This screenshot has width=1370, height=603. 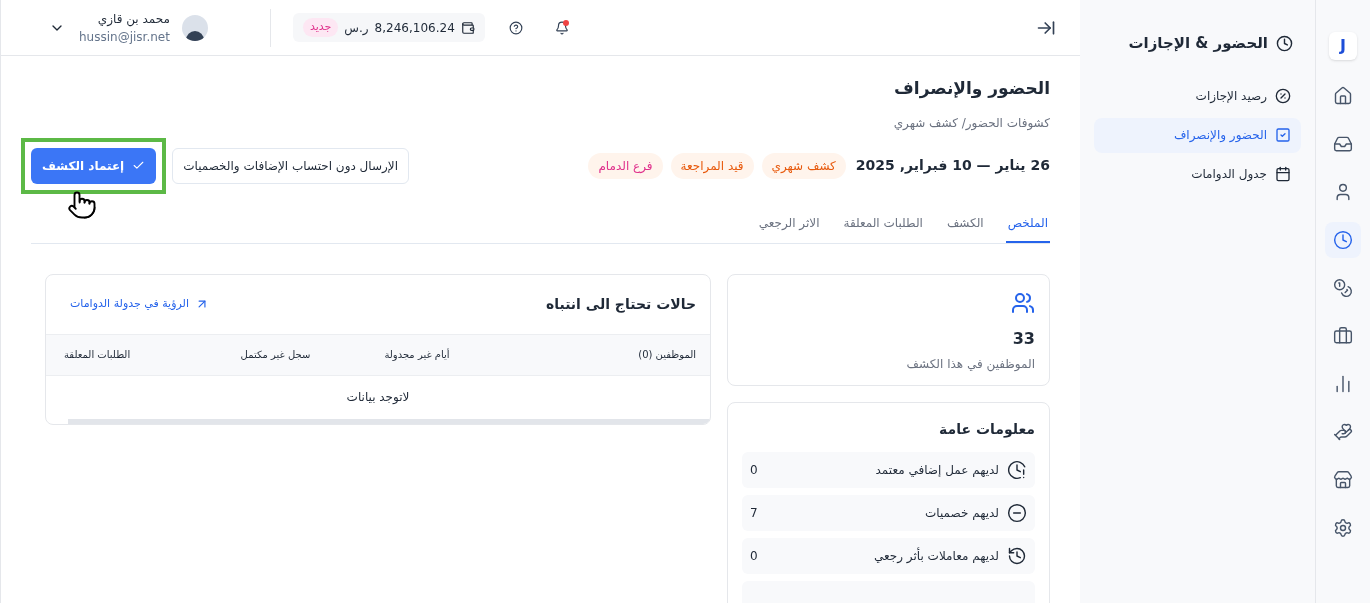 I want to click on status-tag: كشف شهري, so click(x=803, y=165).